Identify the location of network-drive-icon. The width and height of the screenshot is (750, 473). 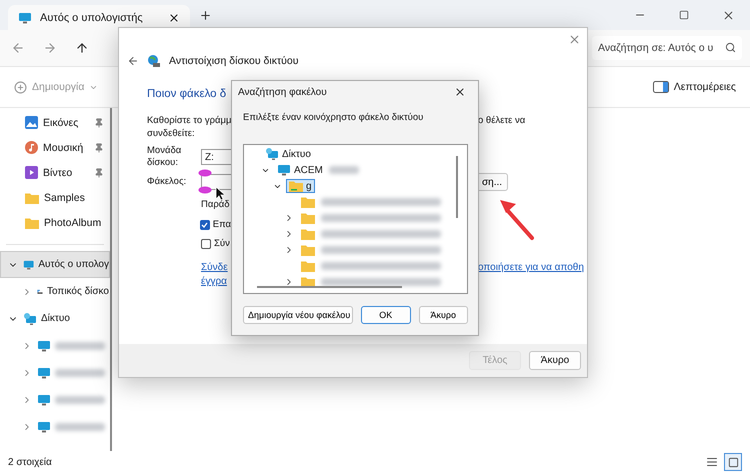
(154, 61).